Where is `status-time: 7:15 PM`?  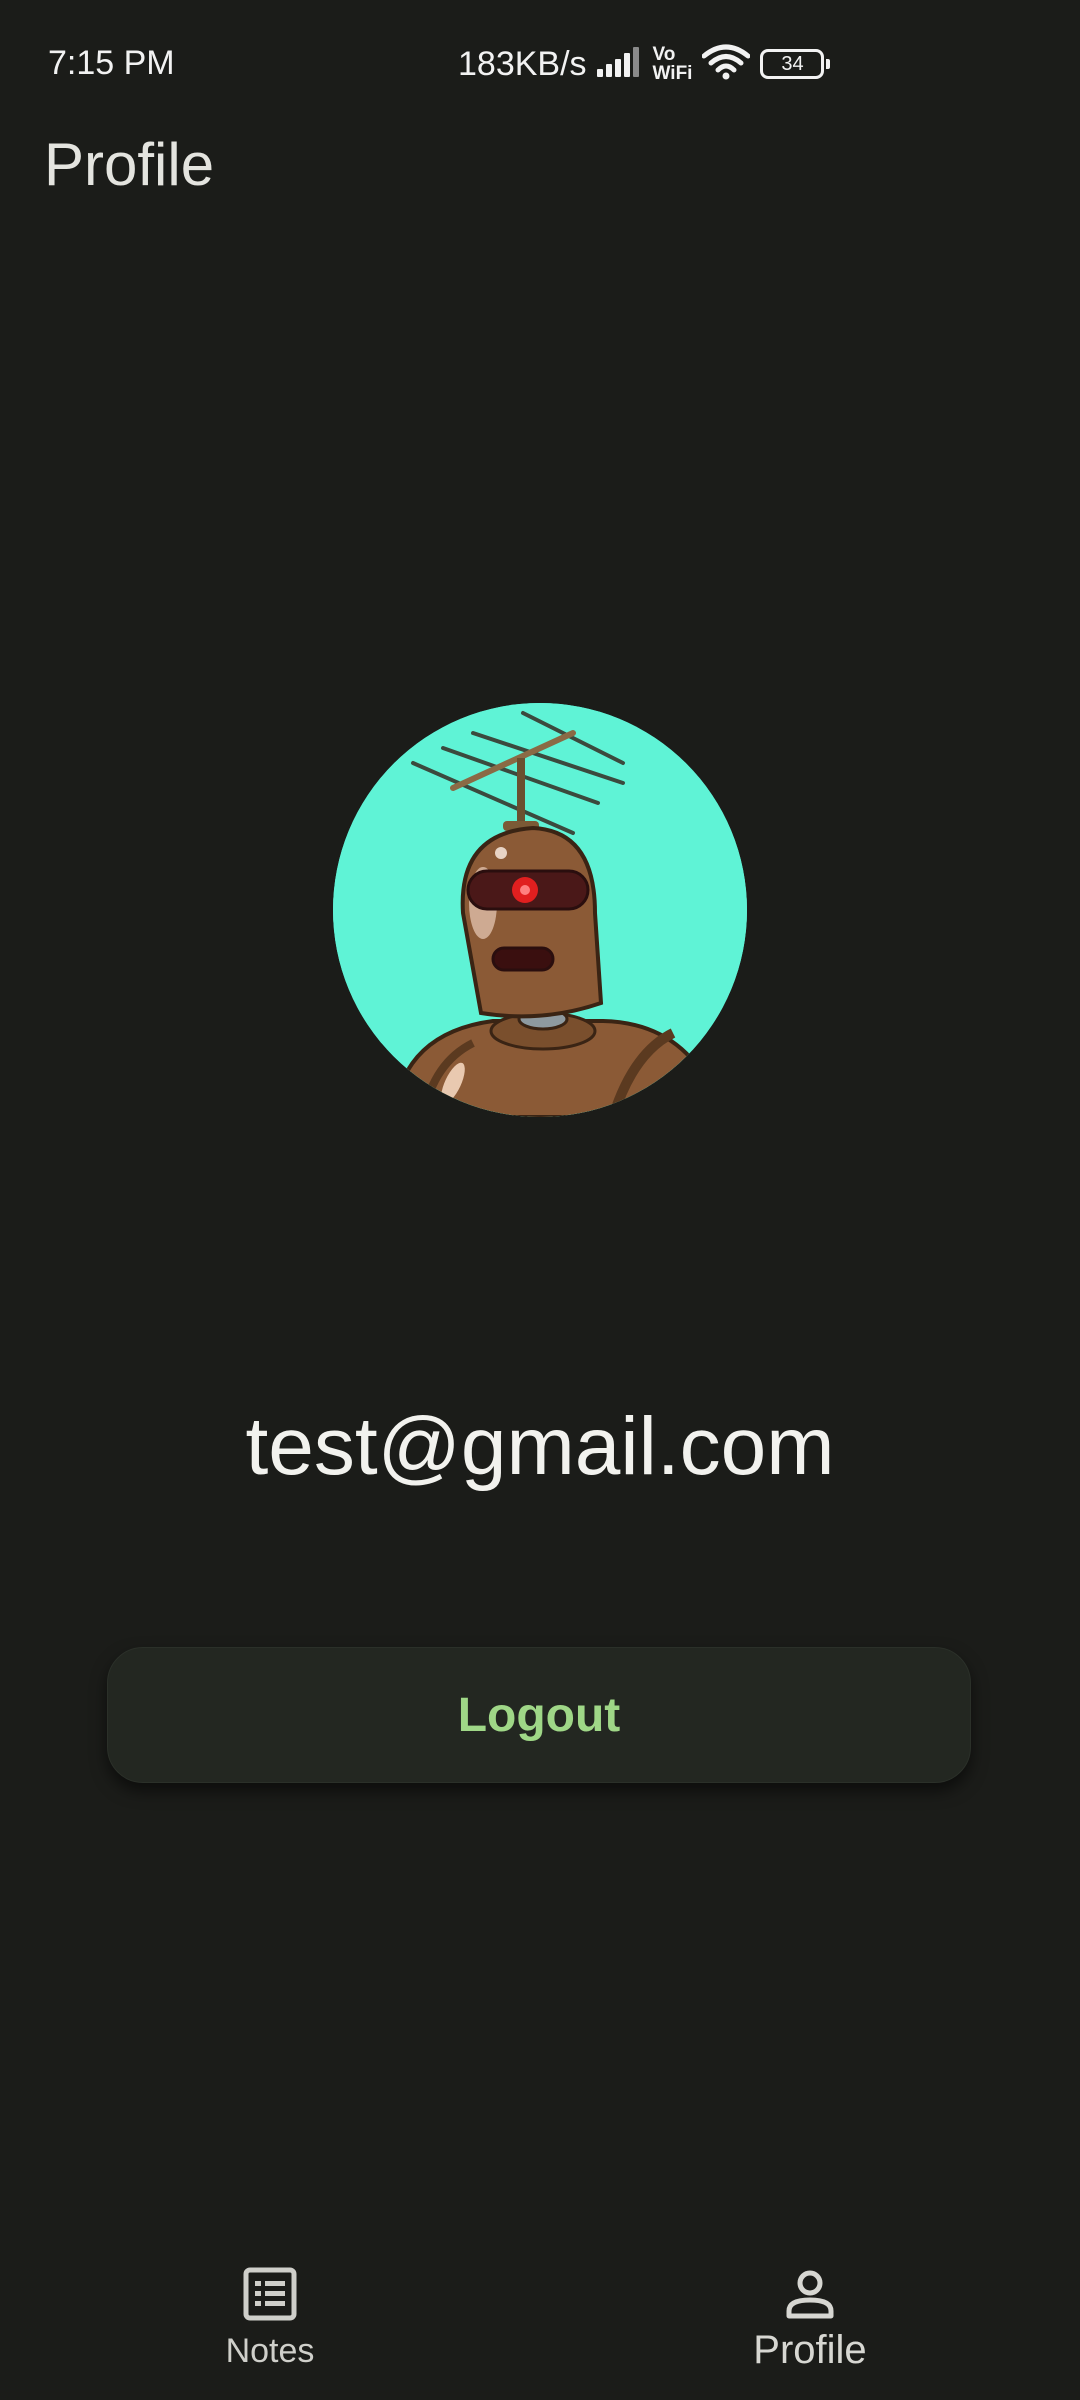
status-time: 7:15 PM is located at coordinates (111, 63).